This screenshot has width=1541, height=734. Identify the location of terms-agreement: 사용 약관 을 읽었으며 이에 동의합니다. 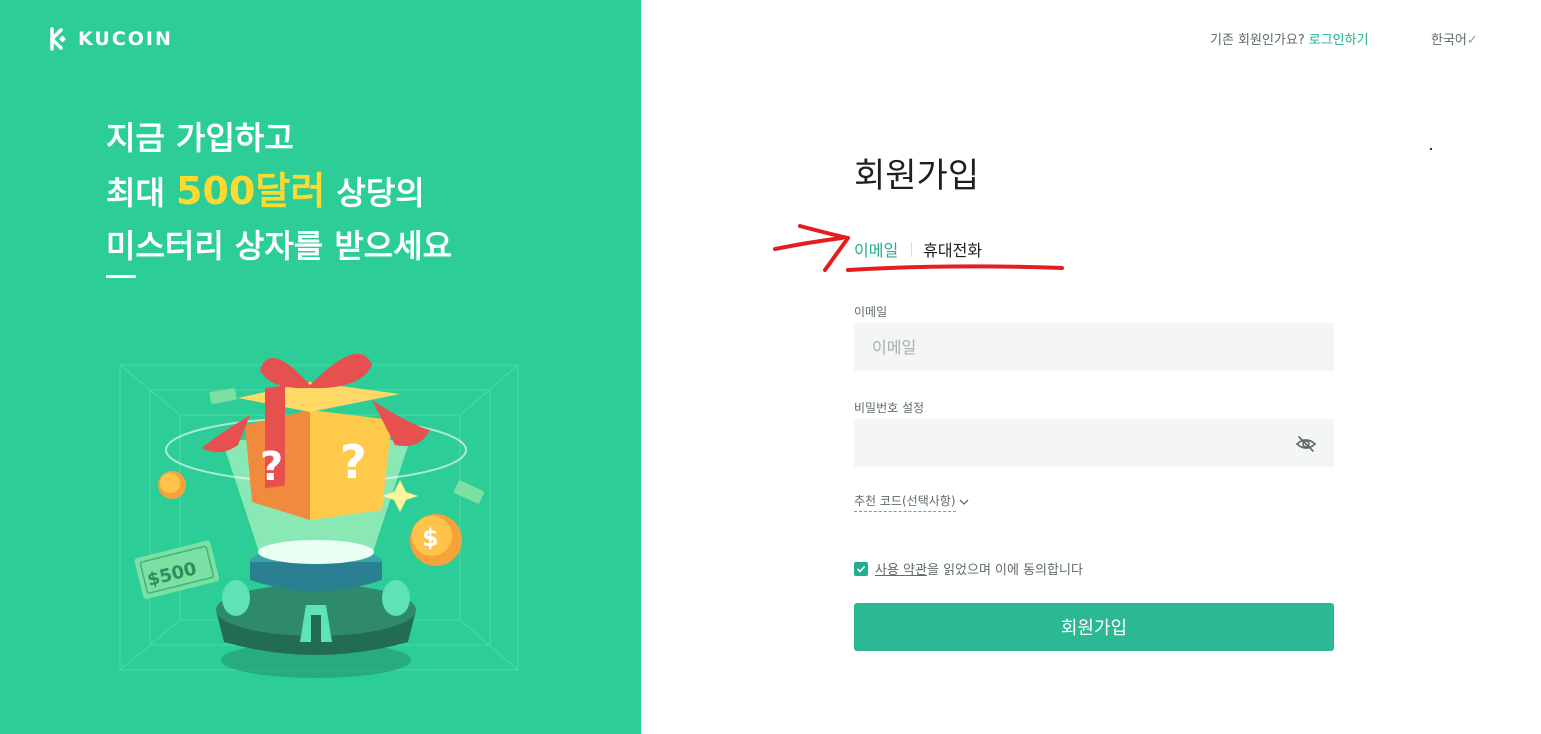
(968, 568).